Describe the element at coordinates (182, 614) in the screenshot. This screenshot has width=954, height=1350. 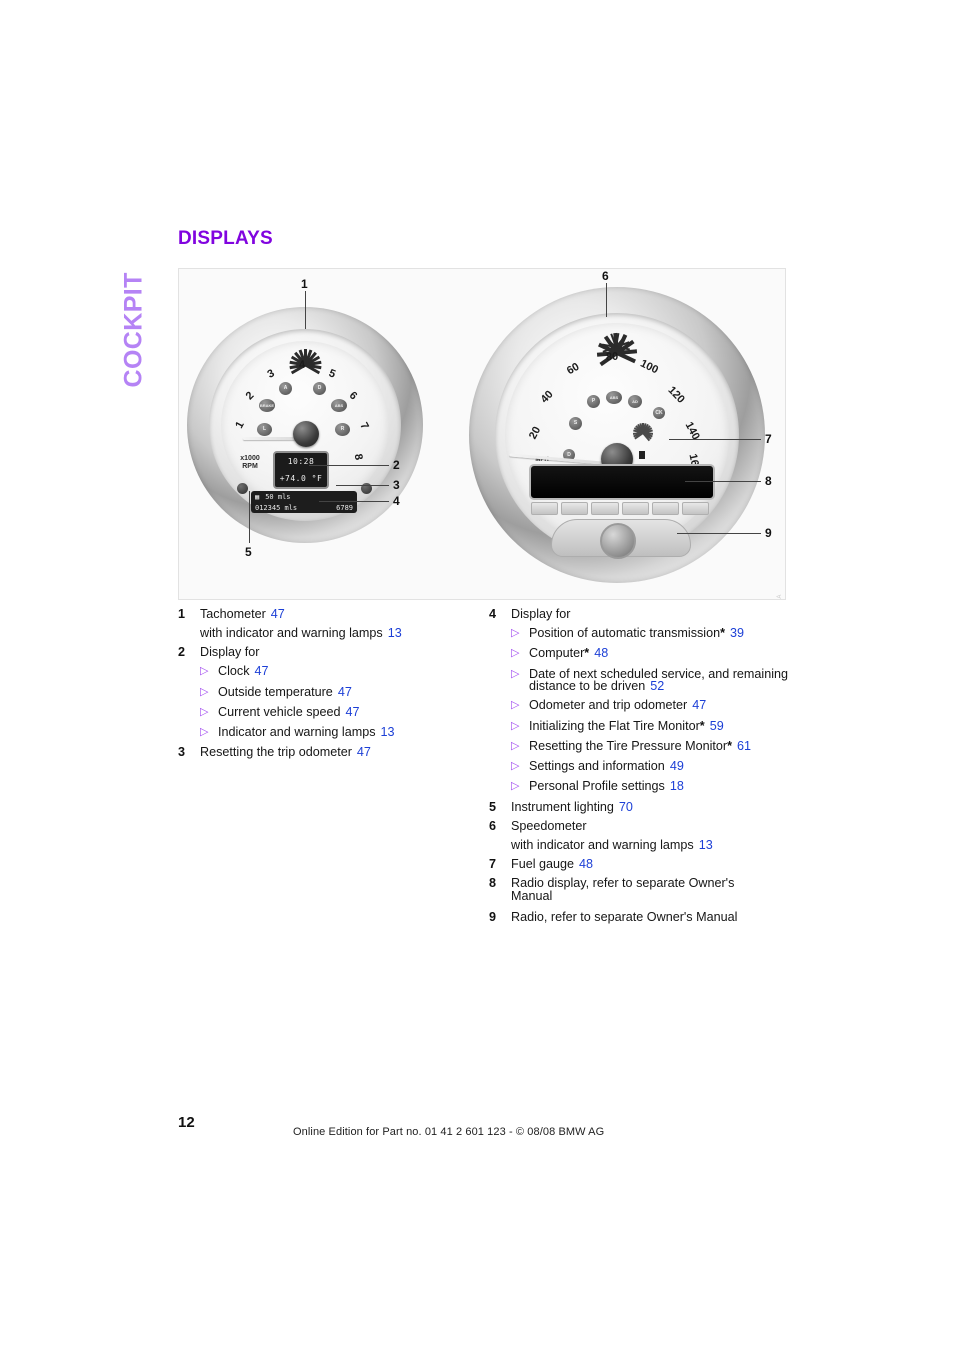
I see `legend-item-number: 1` at that location.